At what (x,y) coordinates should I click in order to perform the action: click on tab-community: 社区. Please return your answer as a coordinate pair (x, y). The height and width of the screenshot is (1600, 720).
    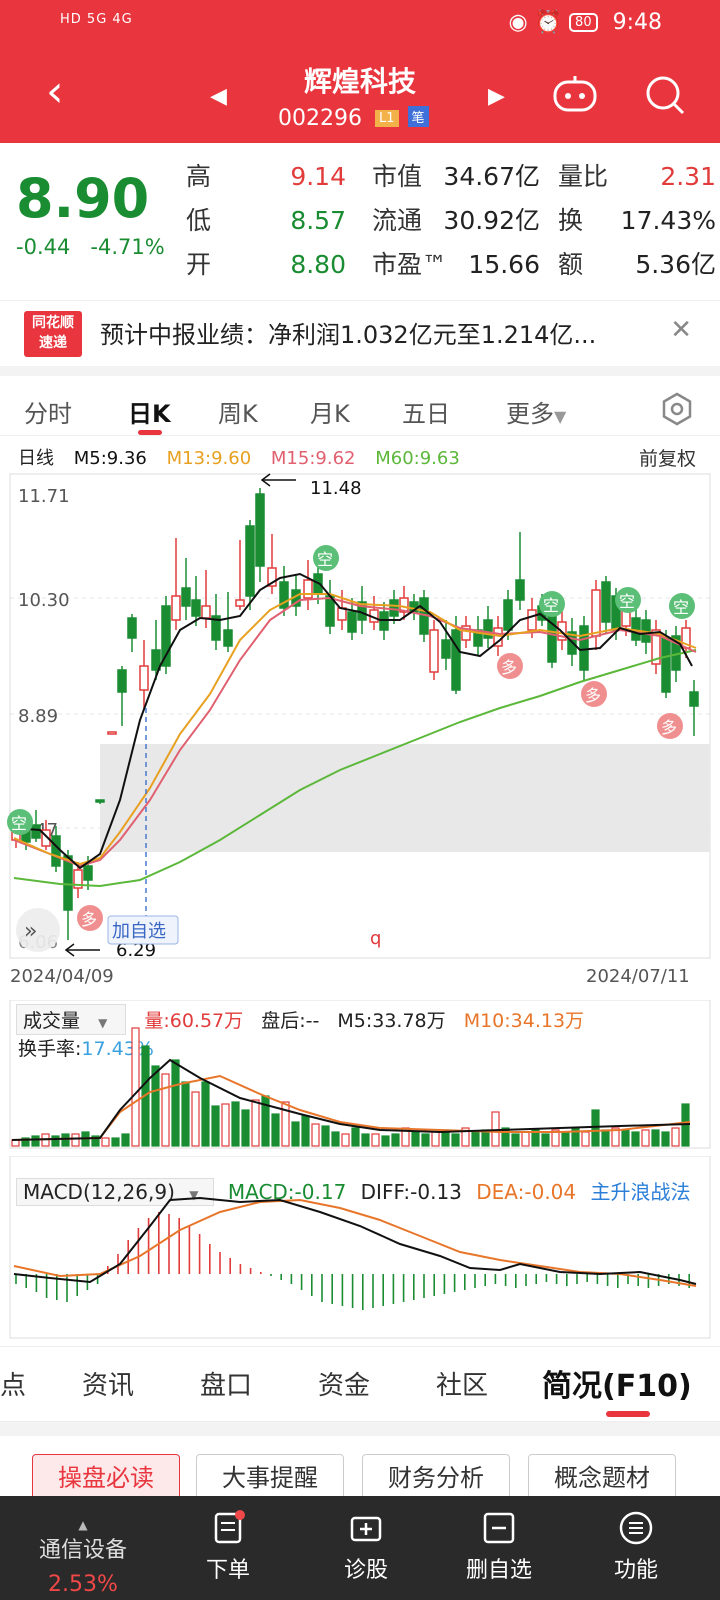
    Looking at the image, I should click on (462, 1383).